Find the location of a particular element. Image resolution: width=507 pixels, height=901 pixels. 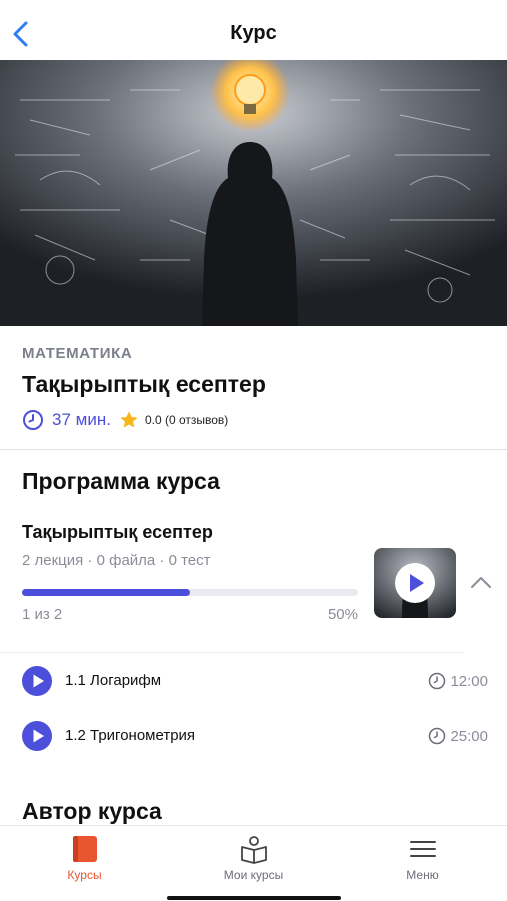

author-heading: Автор курса is located at coordinates (92, 811).